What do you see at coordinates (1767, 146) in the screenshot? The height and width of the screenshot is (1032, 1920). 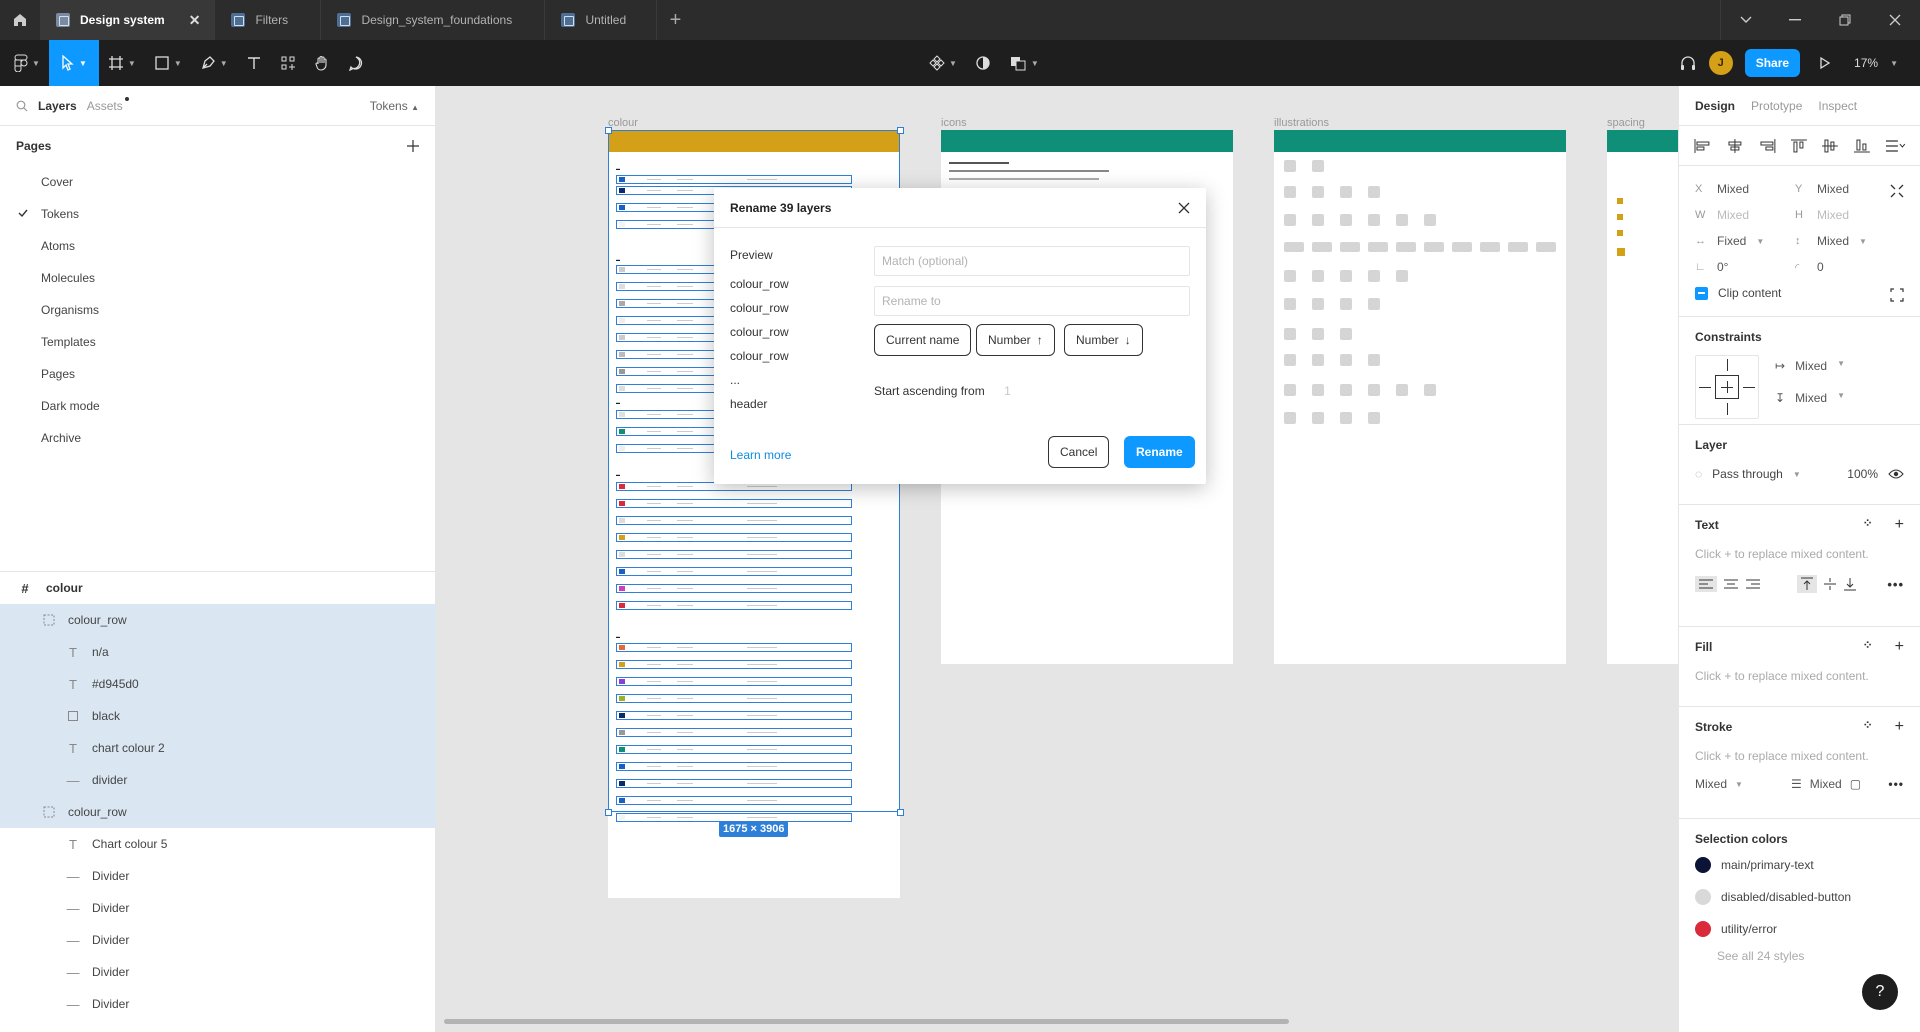 I see `align-right-icon` at bounding box center [1767, 146].